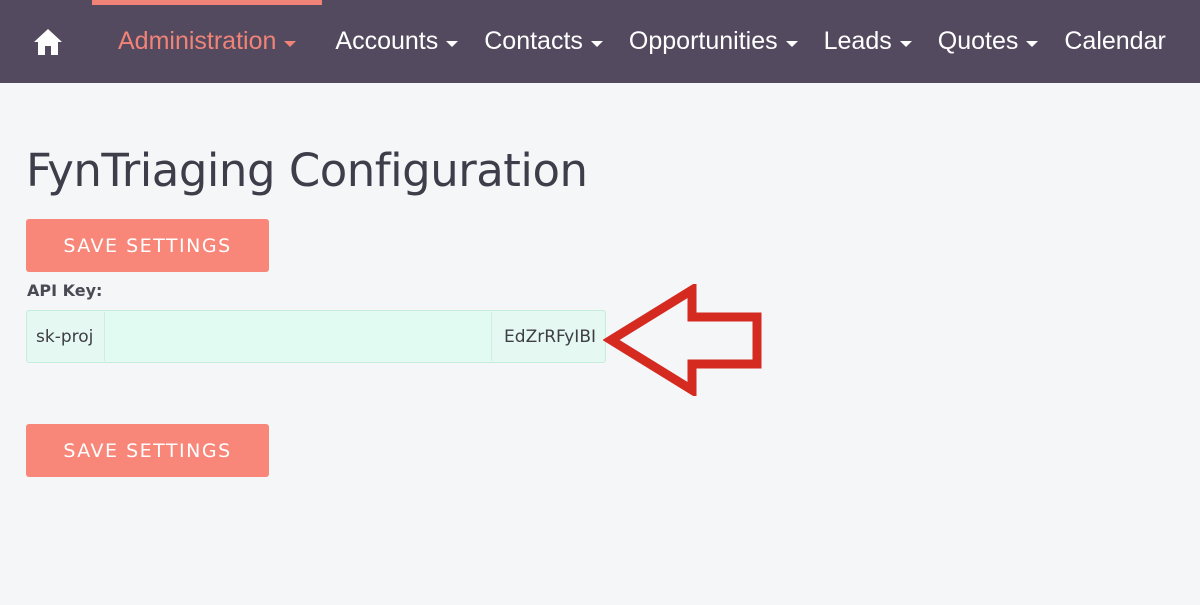  I want to click on nav-item-label: Opportunities, so click(703, 41).